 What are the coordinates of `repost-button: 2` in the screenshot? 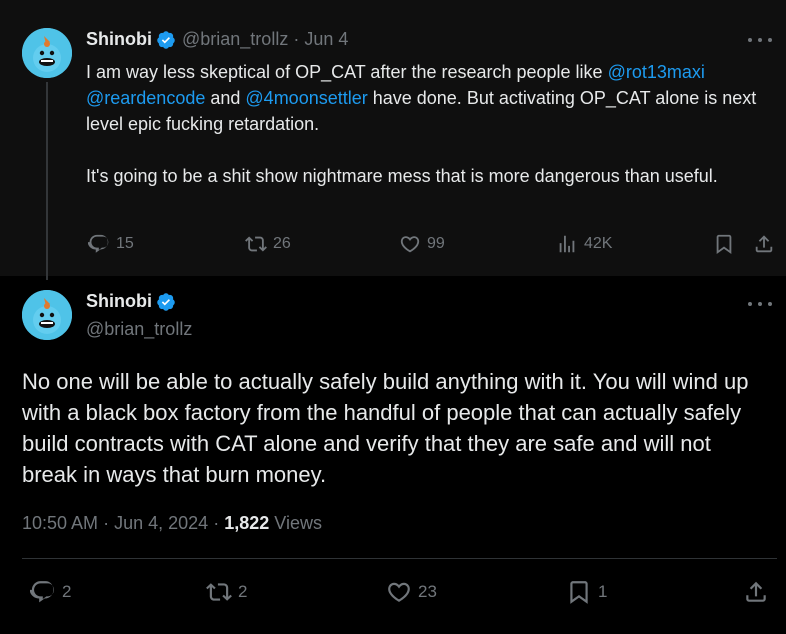 It's located at (226, 592).